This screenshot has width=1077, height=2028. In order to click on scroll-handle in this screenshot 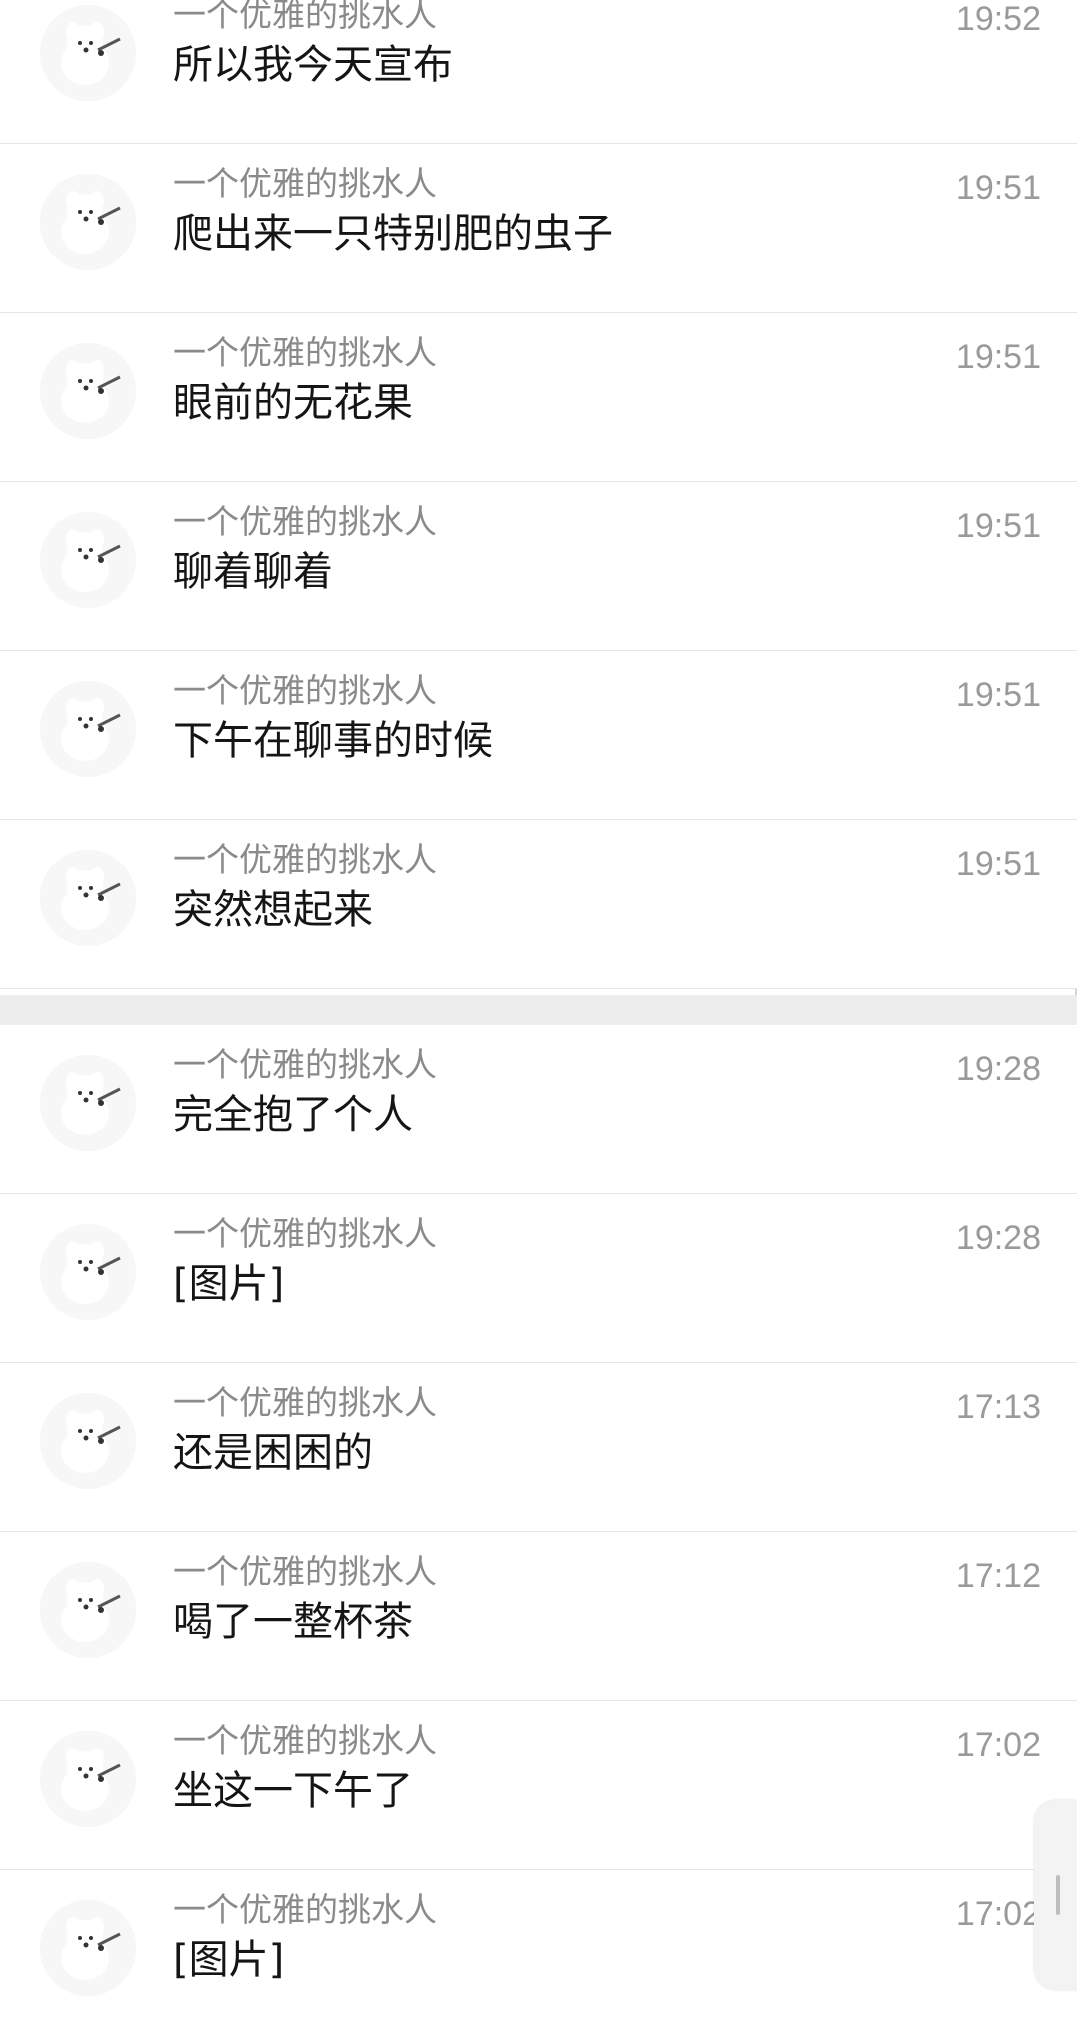, I will do `click(1055, 1895)`.